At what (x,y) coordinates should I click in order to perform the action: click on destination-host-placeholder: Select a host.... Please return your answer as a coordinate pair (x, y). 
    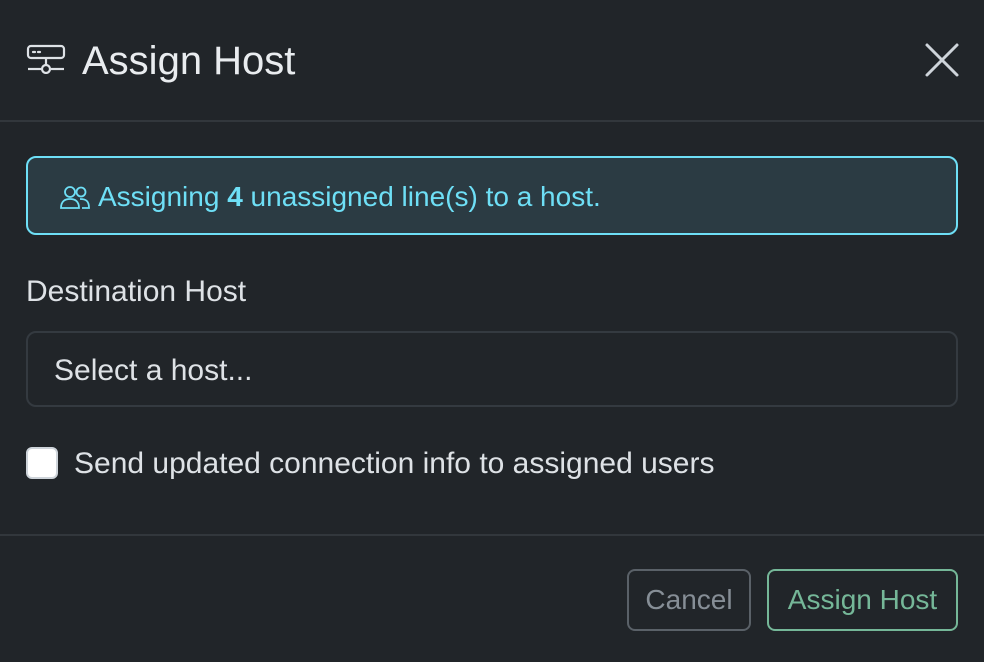
    Looking at the image, I should click on (153, 370).